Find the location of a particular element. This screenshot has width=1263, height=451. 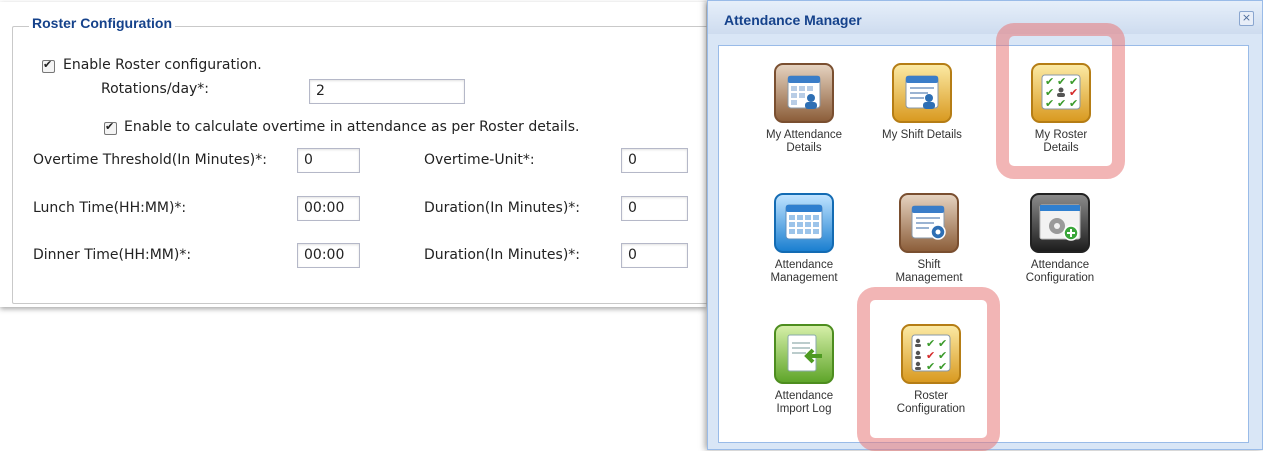

import-log-icon is located at coordinates (804, 354).